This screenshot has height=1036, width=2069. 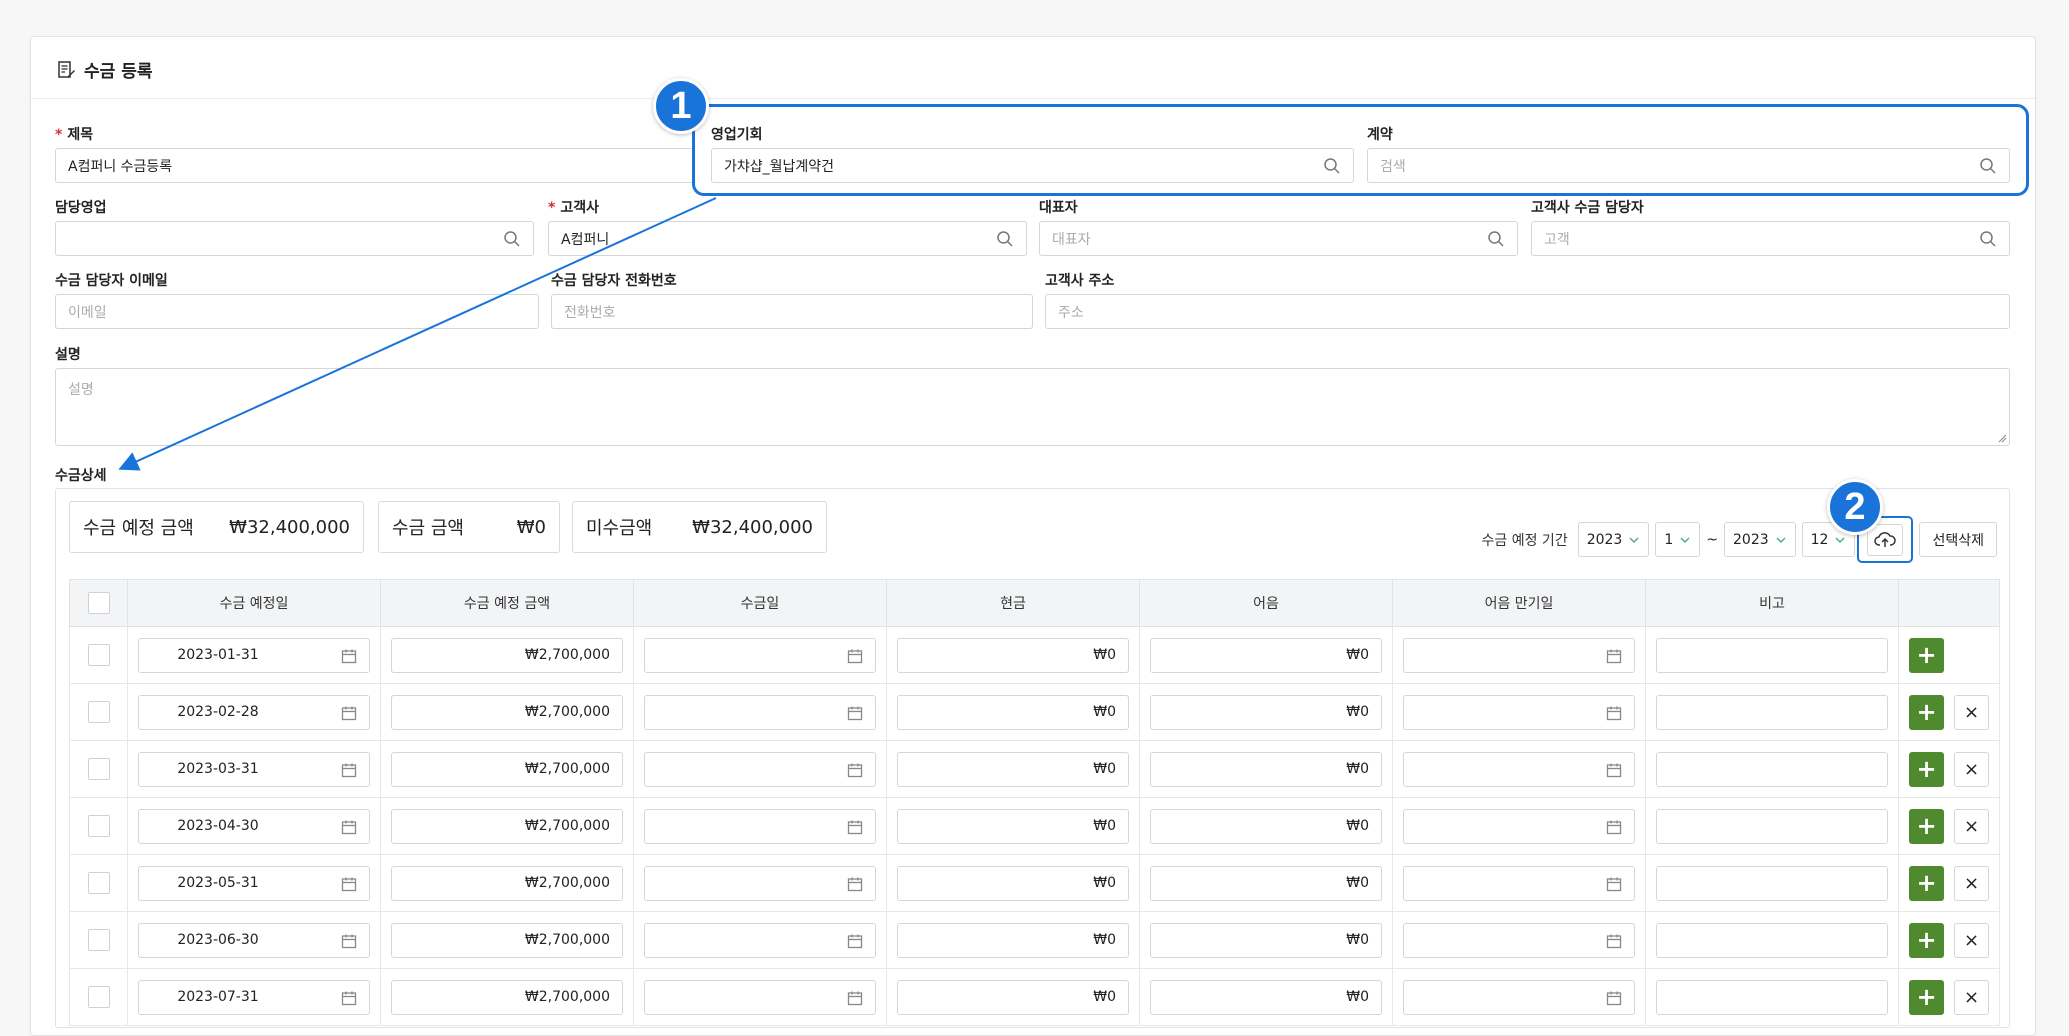 What do you see at coordinates (254, 940) in the screenshot?
I see `due-date-input: 2023-06-30` at bounding box center [254, 940].